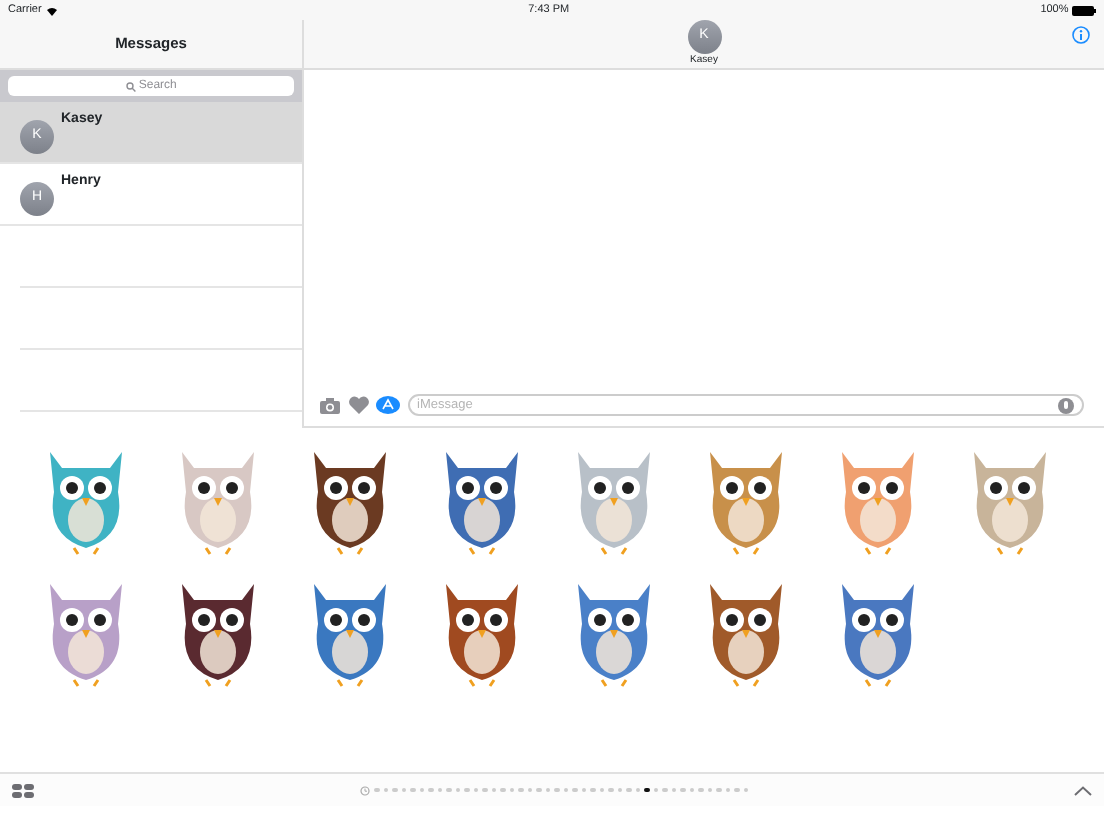 The height and width of the screenshot is (828, 1104). What do you see at coordinates (330, 405) in the screenshot?
I see `camera-icon` at bounding box center [330, 405].